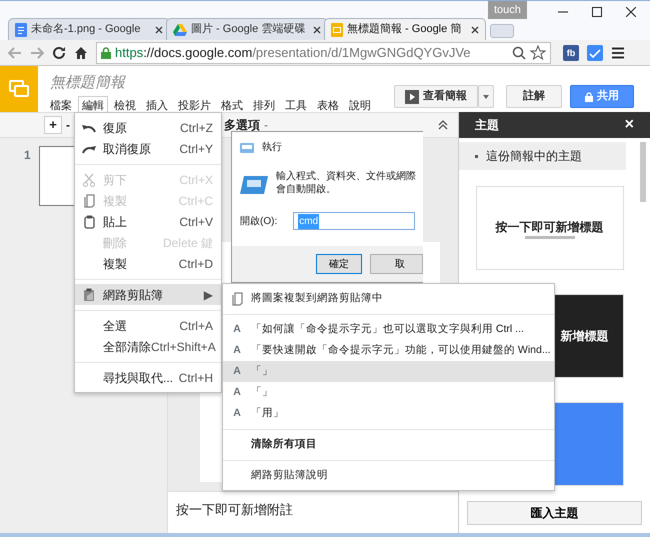  I want to click on shortcut-text: Ctrl+Y, so click(196, 149).